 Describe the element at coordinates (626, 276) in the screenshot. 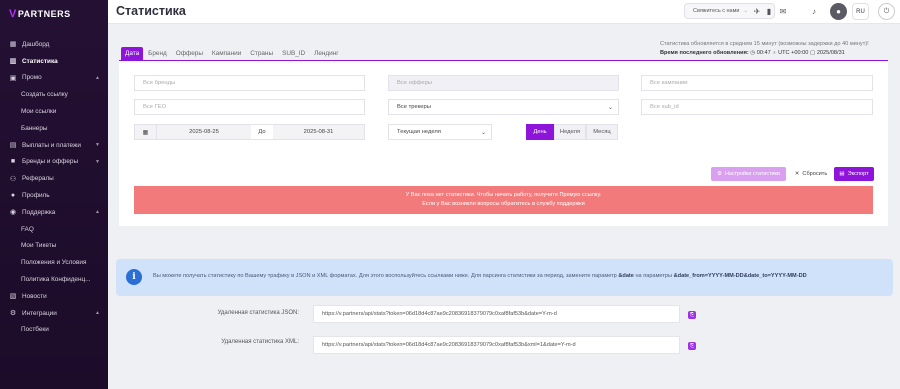

I see `info-param-date: &date` at that location.